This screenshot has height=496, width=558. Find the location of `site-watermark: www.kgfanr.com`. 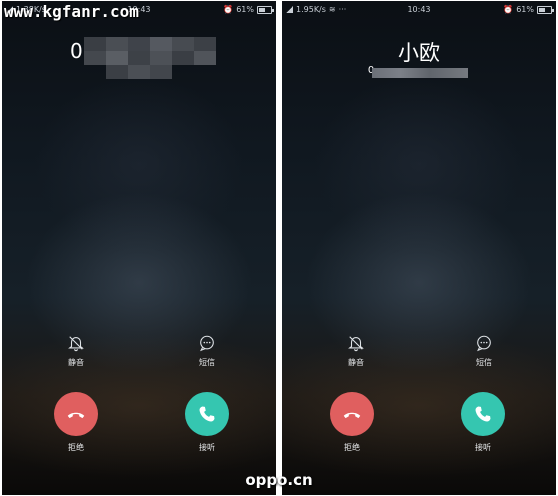

site-watermark: www.kgfanr.com is located at coordinates (71, 11).